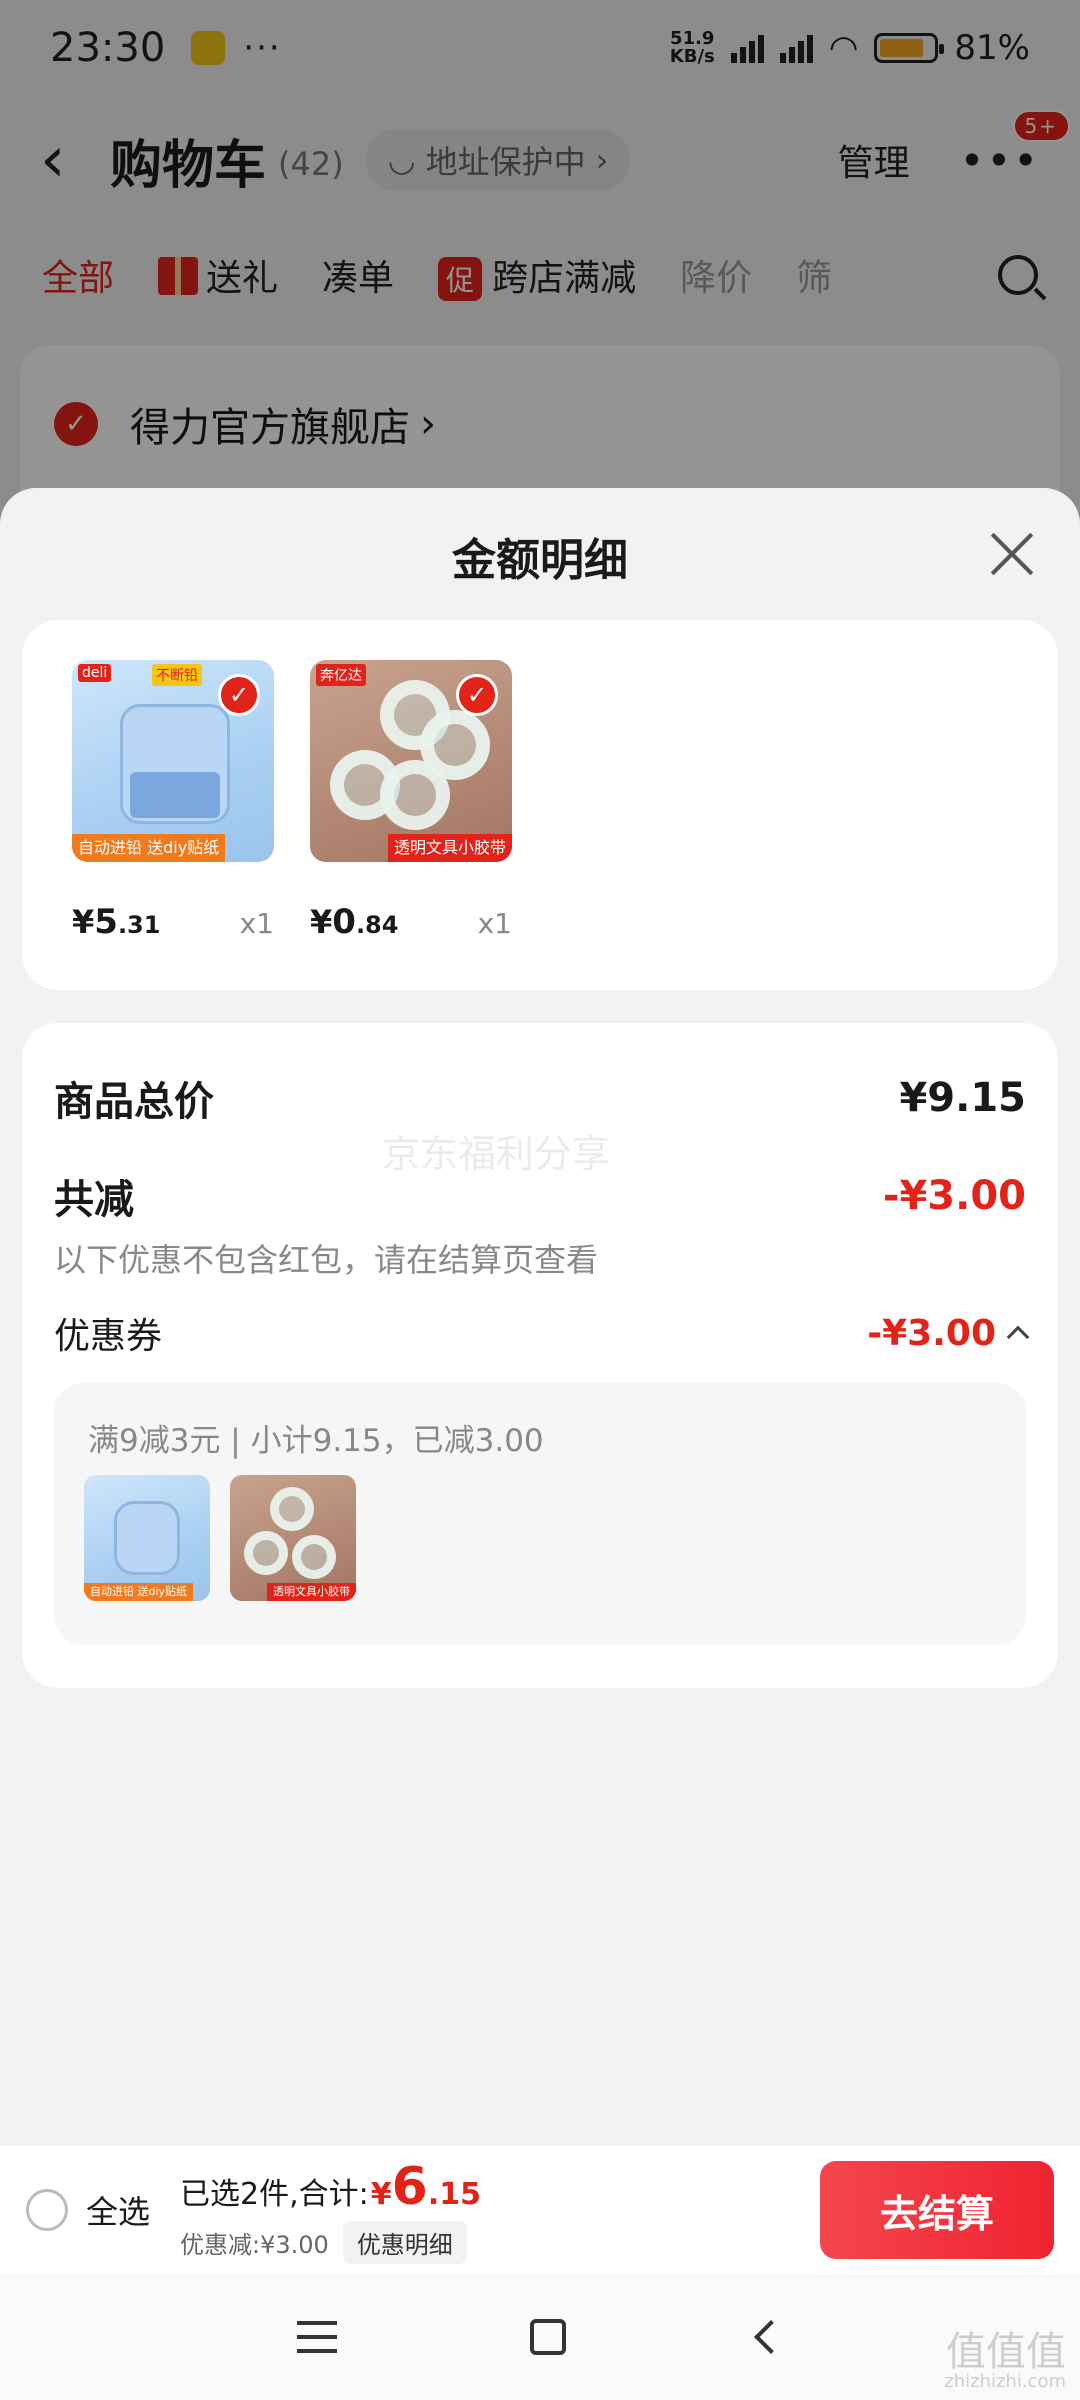 The image size is (1080, 2400). What do you see at coordinates (404, 2242) in the screenshot?
I see `discount-detail-button: 优惠明细` at bounding box center [404, 2242].